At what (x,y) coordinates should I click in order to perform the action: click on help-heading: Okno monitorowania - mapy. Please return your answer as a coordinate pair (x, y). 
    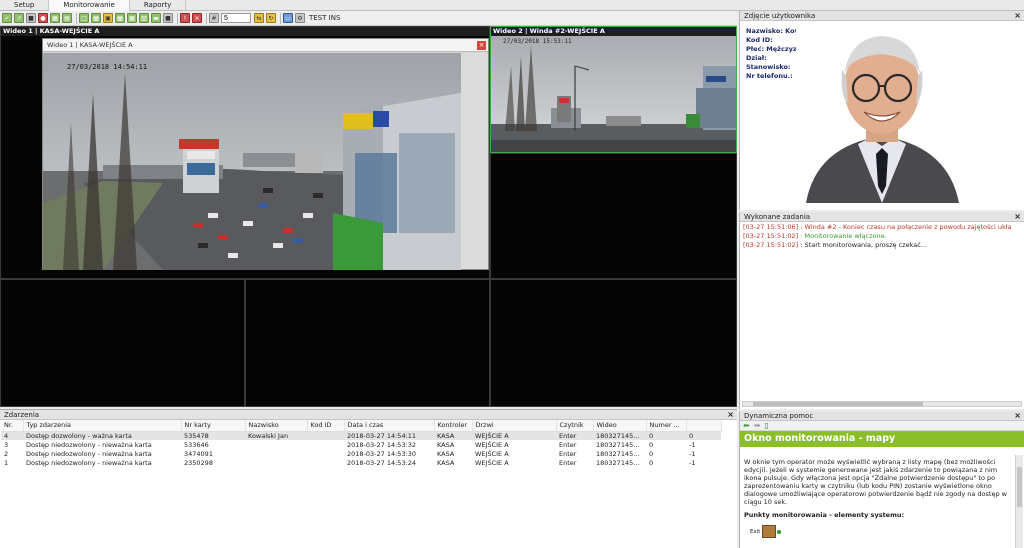
    Looking at the image, I should click on (882, 439).